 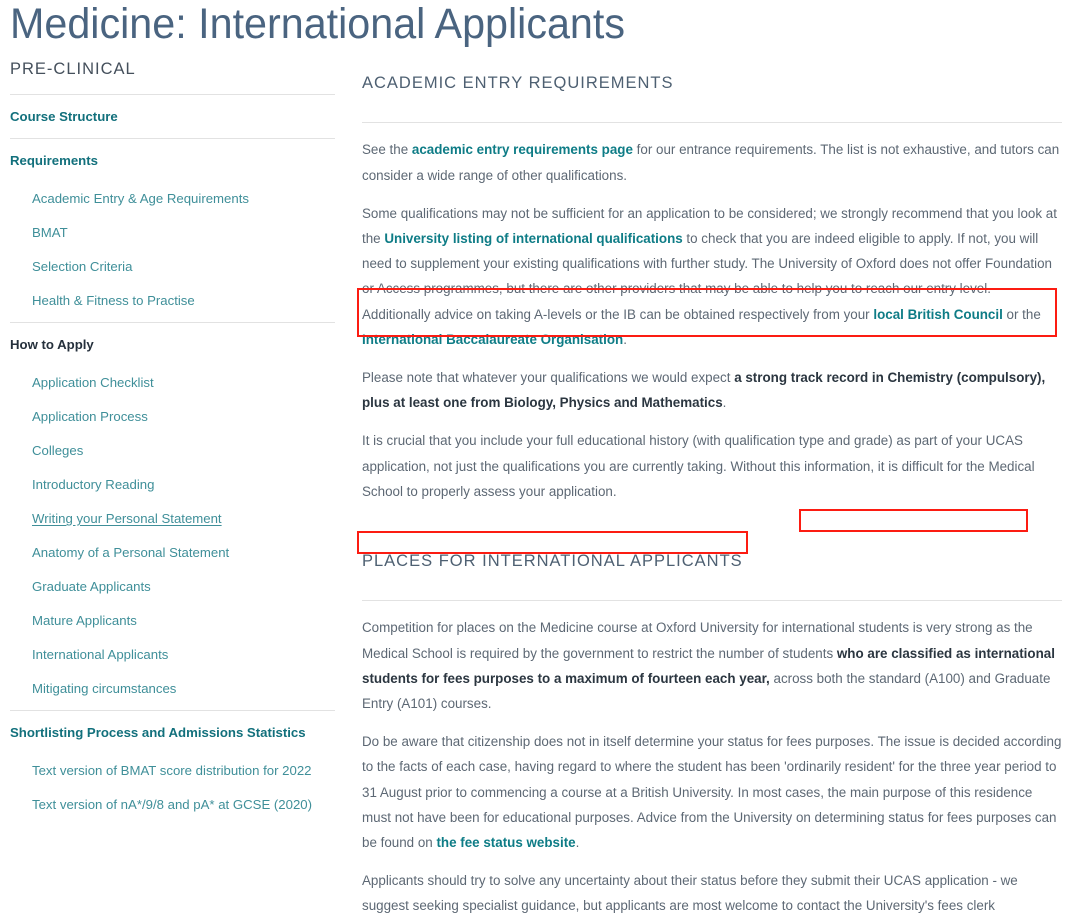 I want to click on text-fragment: or the, so click(x=1021, y=314).